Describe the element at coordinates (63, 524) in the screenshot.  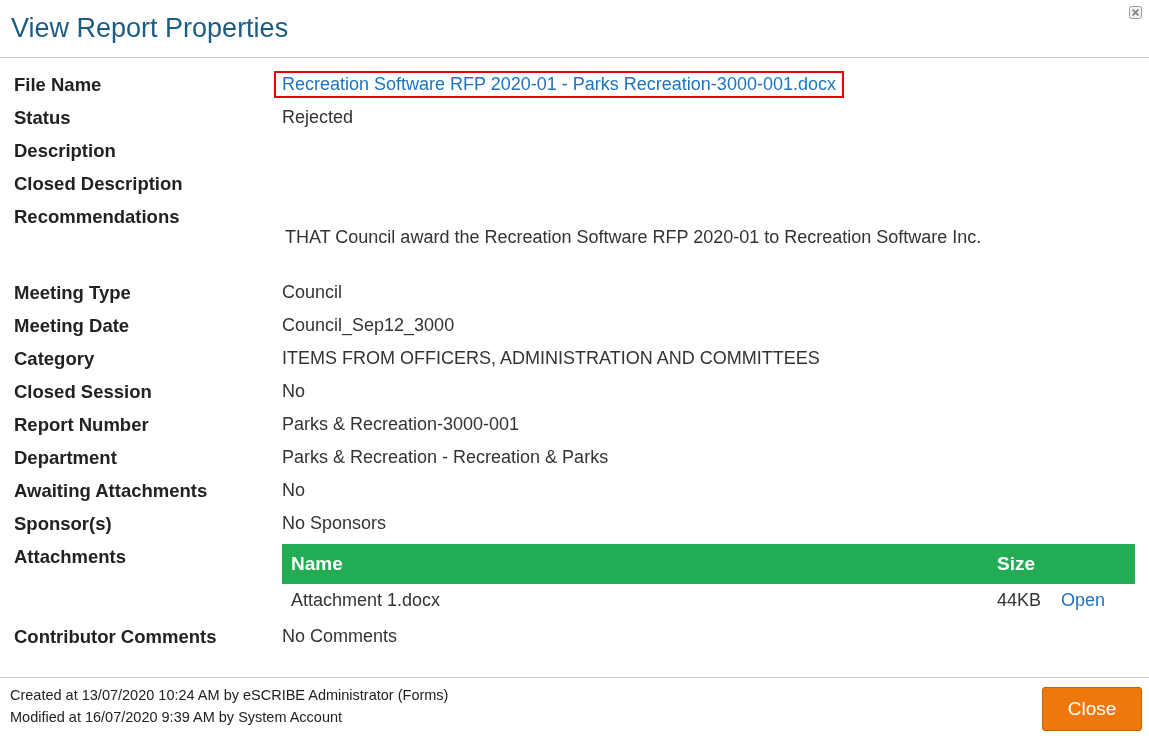
I see `property-label: Sponsor(s)` at that location.